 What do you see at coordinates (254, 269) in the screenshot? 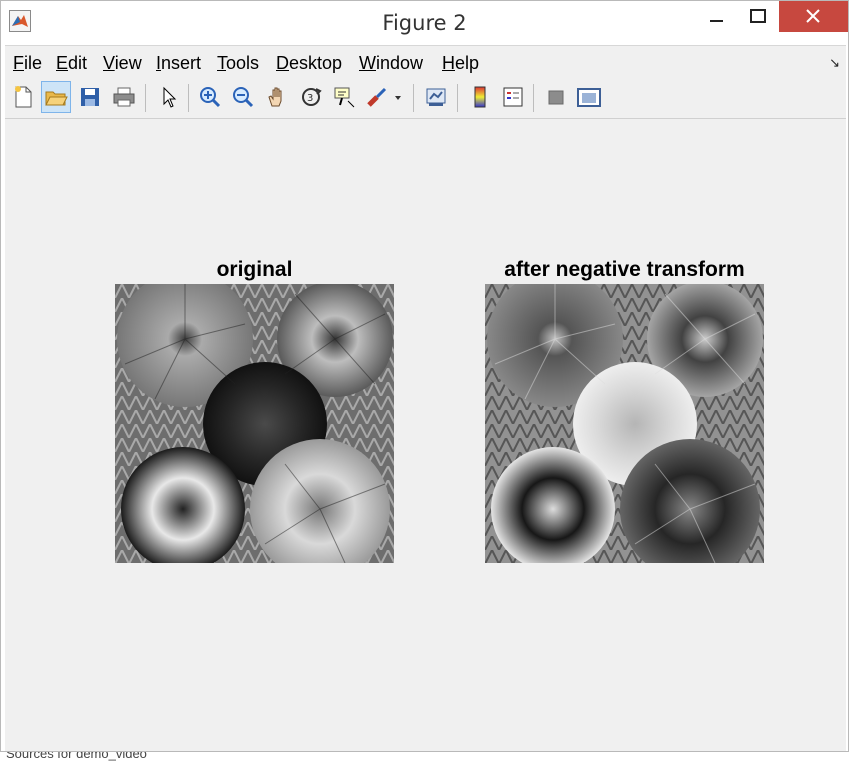
I see `axes-title-original: original` at bounding box center [254, 269].